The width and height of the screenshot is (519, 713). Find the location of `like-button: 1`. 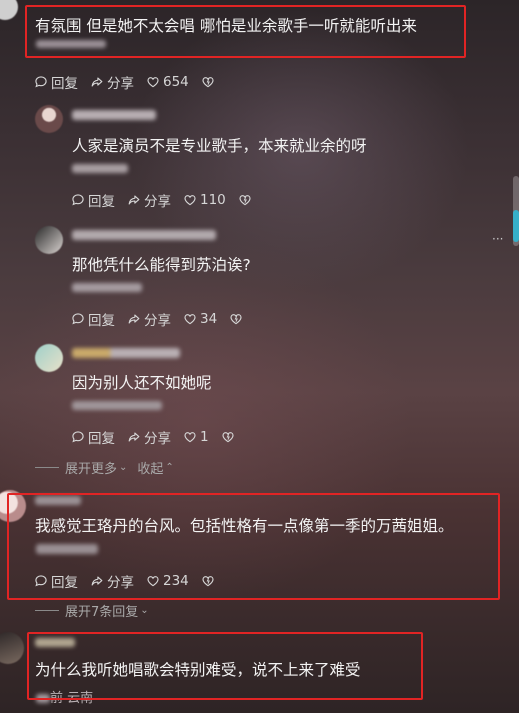

like-button: 1 is located at coordinates (196, 437).